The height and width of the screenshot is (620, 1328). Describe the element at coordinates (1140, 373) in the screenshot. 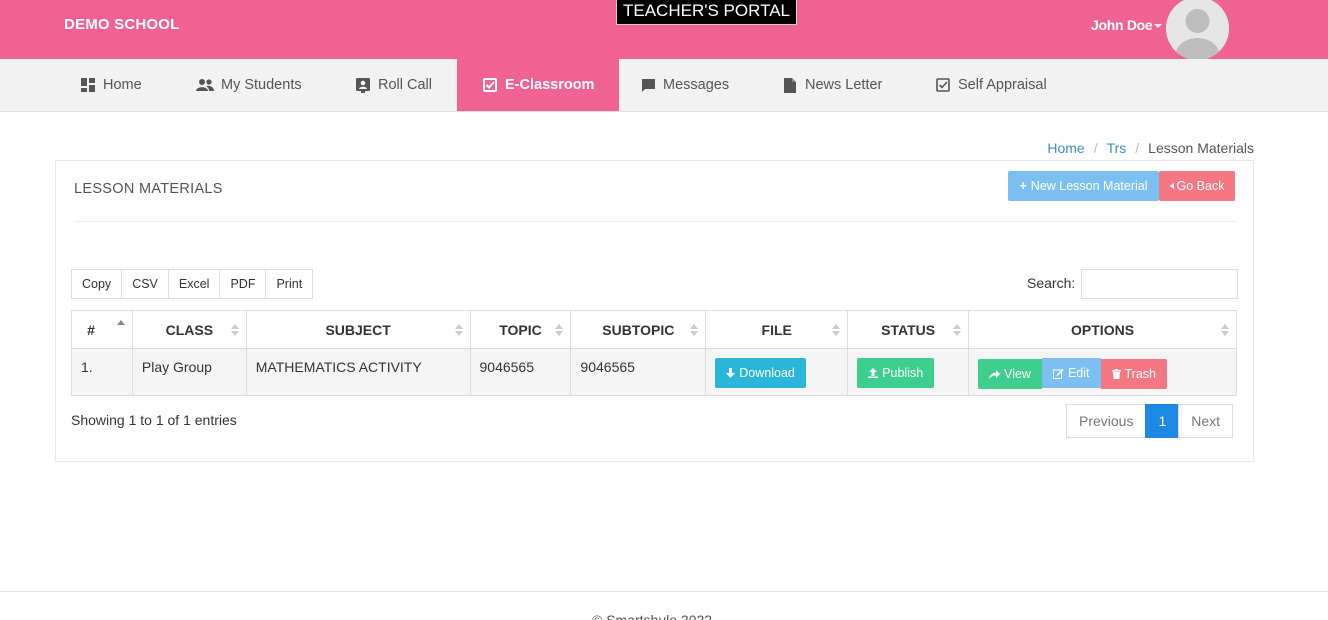

I see `button-label: Trash` at that location.